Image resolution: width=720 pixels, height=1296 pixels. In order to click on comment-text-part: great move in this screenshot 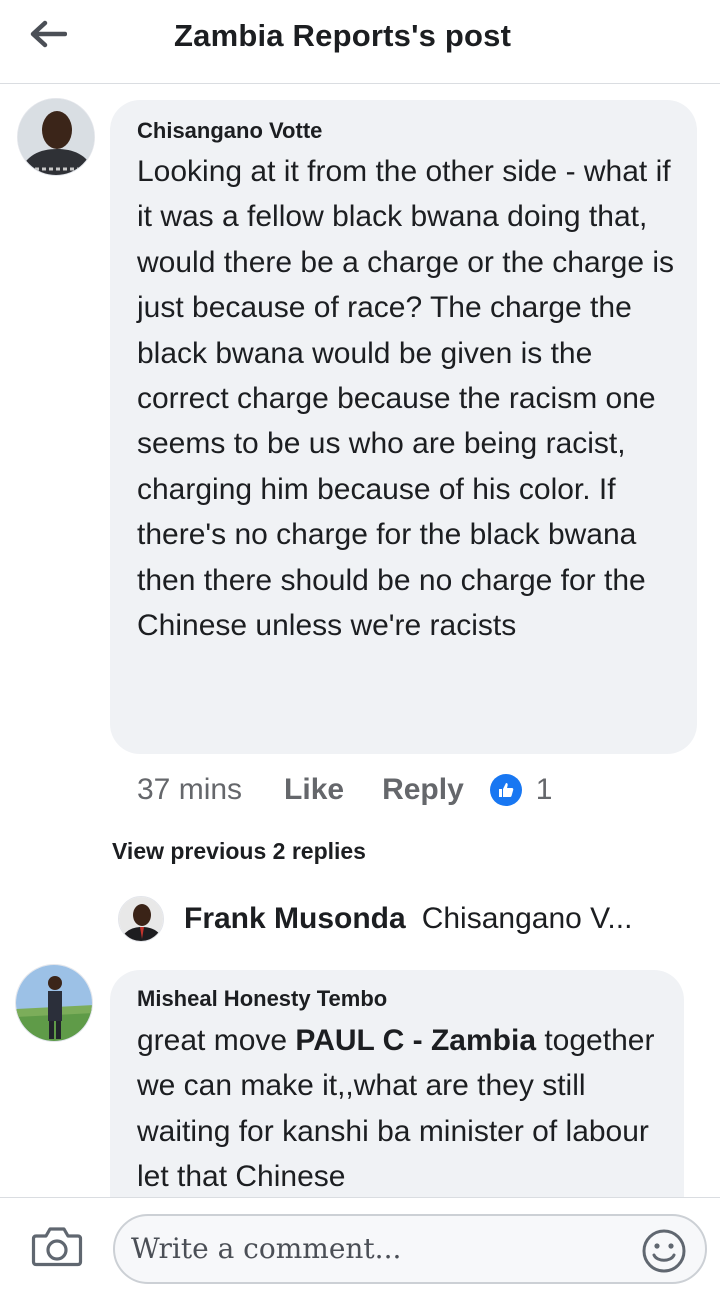, I will do `click(216, 1040)`.